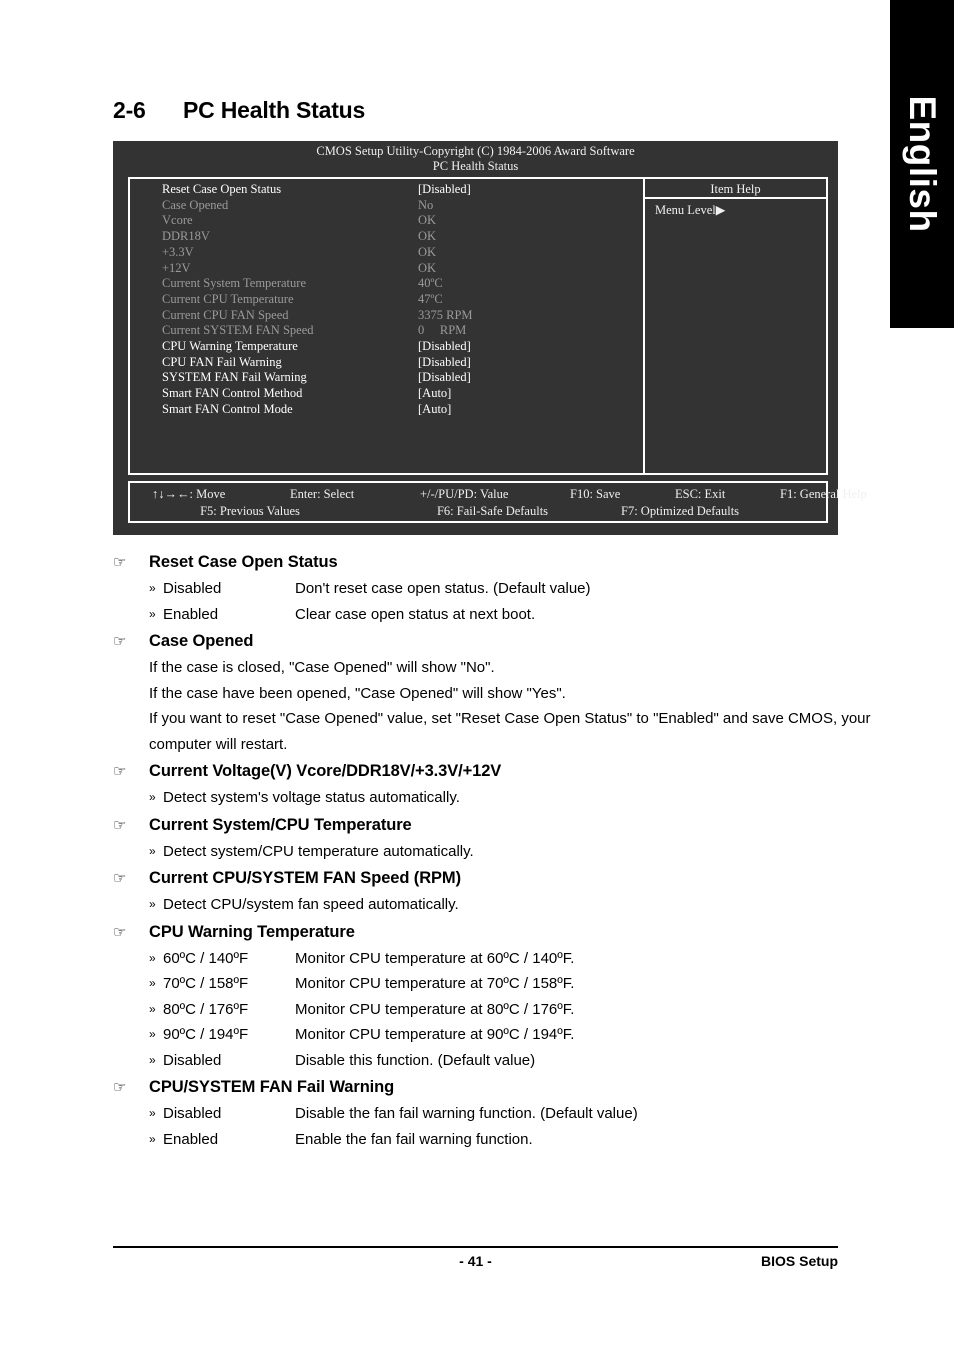  What do you see at coordinates (734, 326) in the screenshot?
I see `bios-item-help-panel: Item Help Menu Level▶` at bounding box center [734, 326].